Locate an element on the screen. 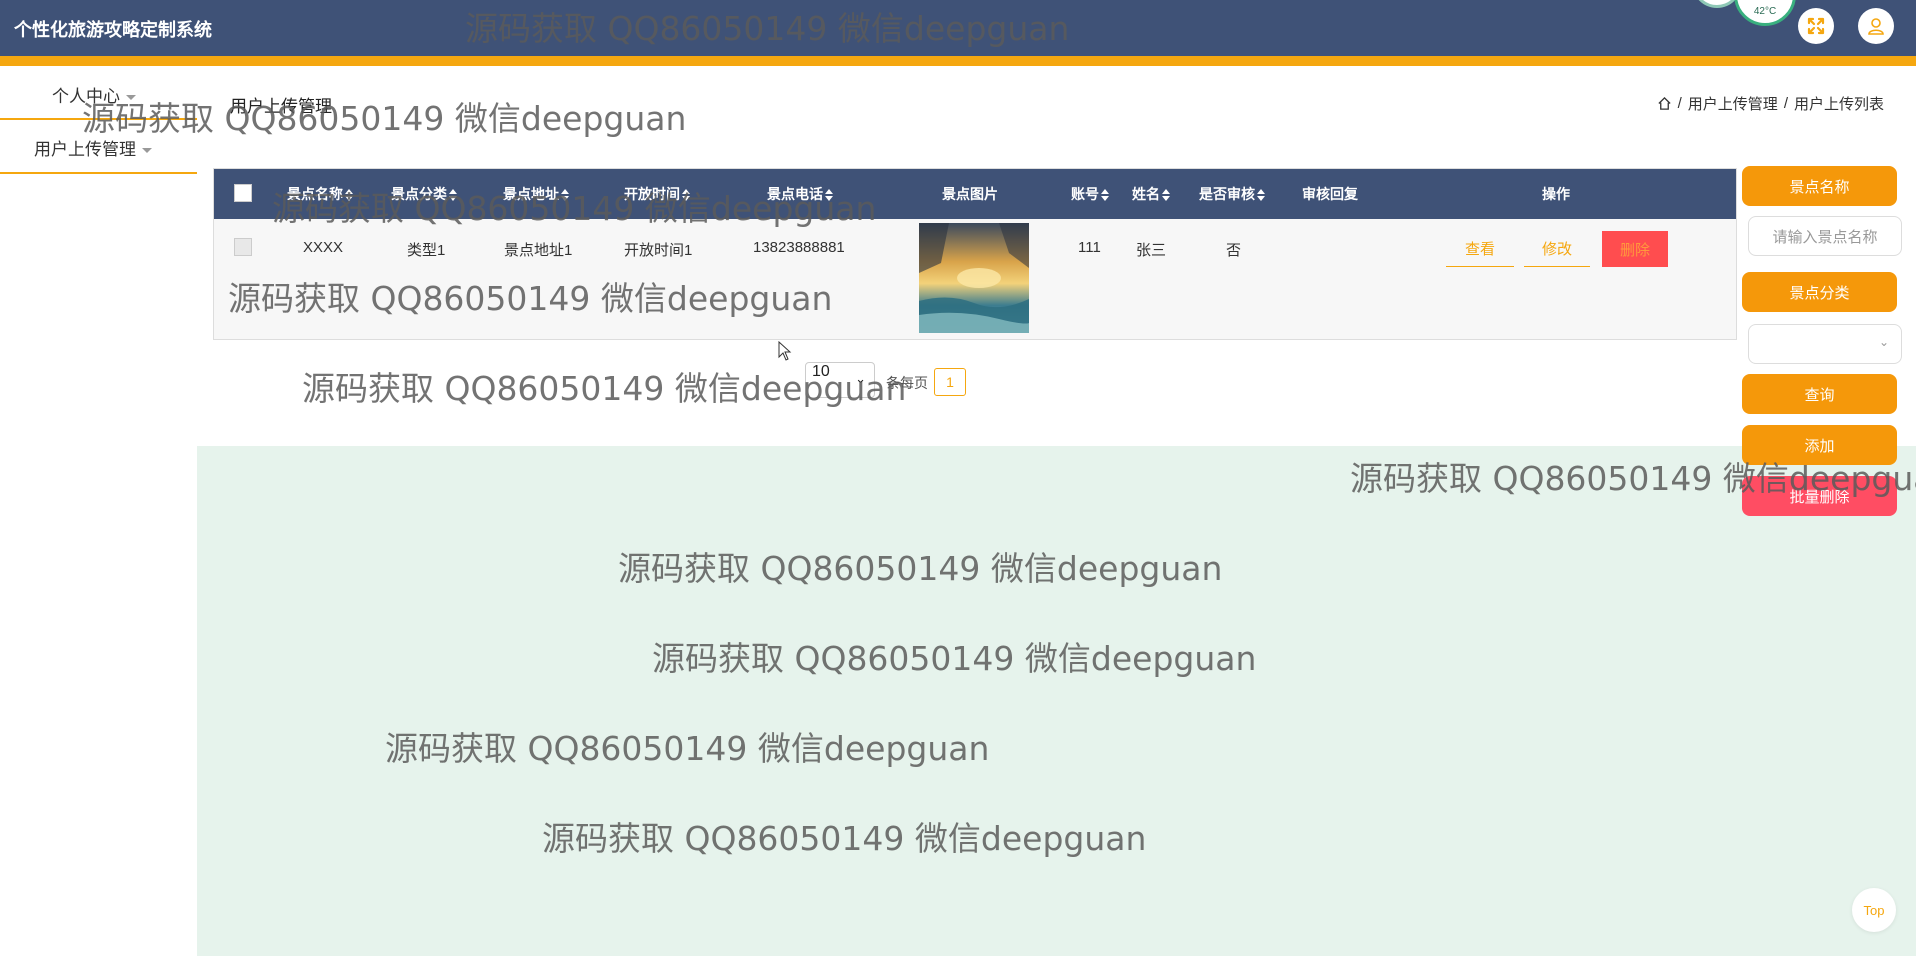 The width and height of the screenshot is (1916, 956). header-reply: 审核回复 is located at coordinates (1330, 194).